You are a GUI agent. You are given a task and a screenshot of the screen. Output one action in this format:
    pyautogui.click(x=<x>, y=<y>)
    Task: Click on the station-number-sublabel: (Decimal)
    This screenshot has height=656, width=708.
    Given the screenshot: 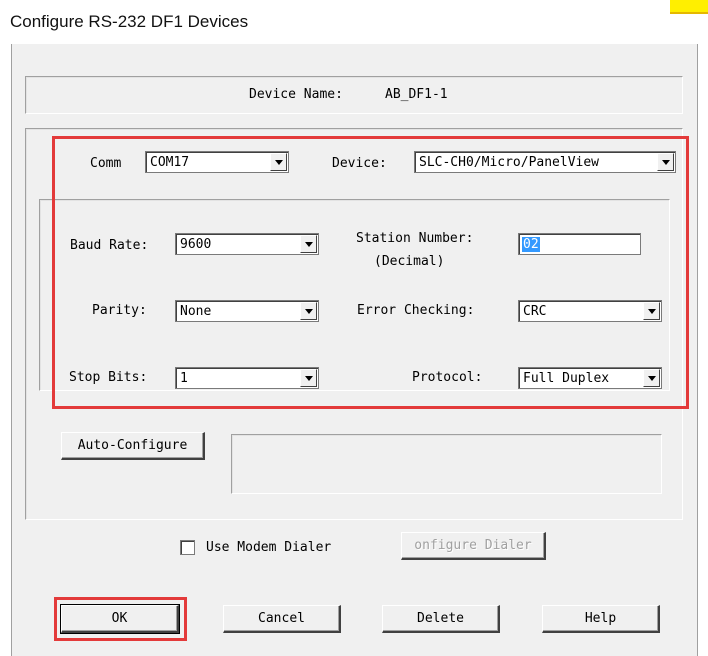 What is the action you would take?
    pyautogui.click(x=409, y=261)
    